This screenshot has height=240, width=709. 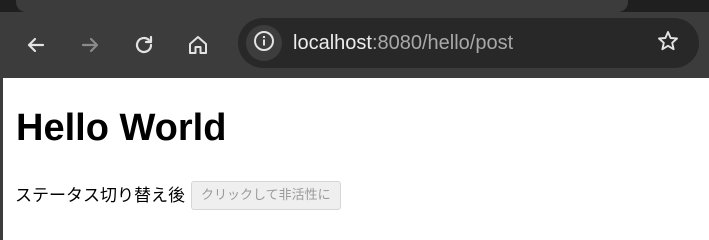 I want to click on reload-icon, so click(x=144, y=45).